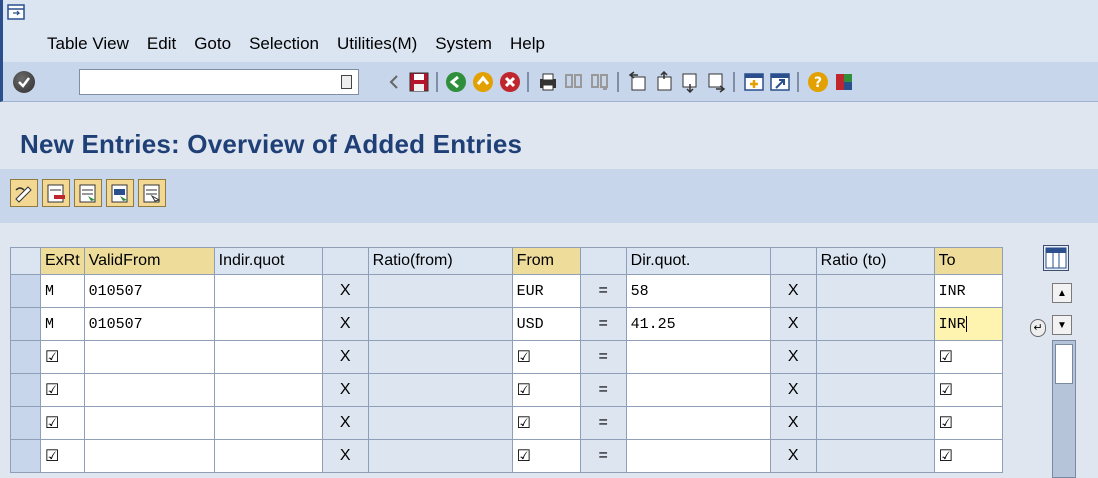  What do you see at coordinates (16, 12) in the screenshot?
I see `menu-exit-icon` at bounding box center [16, 12].